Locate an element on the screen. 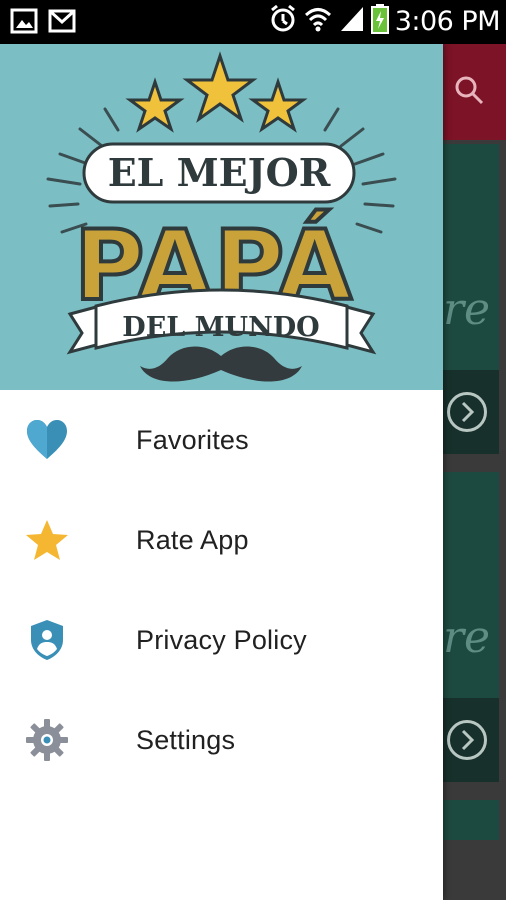  background-app: re re is located at coordinates (474, 472).